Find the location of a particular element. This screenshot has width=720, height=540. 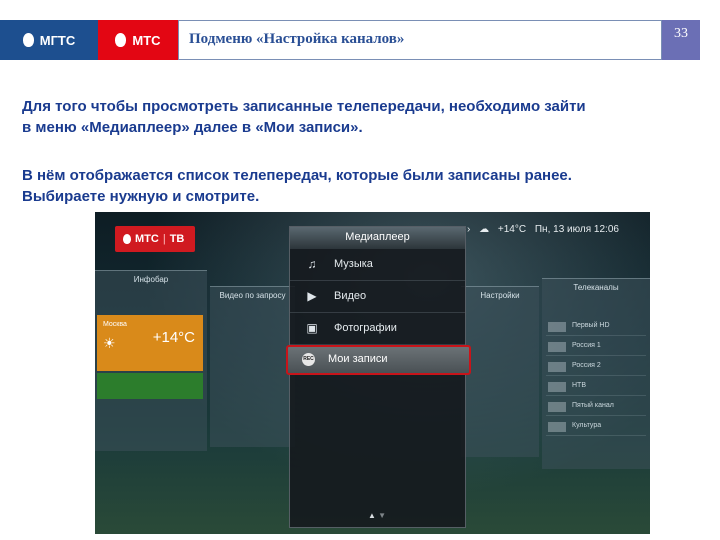

channel-name: Россия 2 is located at coordinates (586, 365).